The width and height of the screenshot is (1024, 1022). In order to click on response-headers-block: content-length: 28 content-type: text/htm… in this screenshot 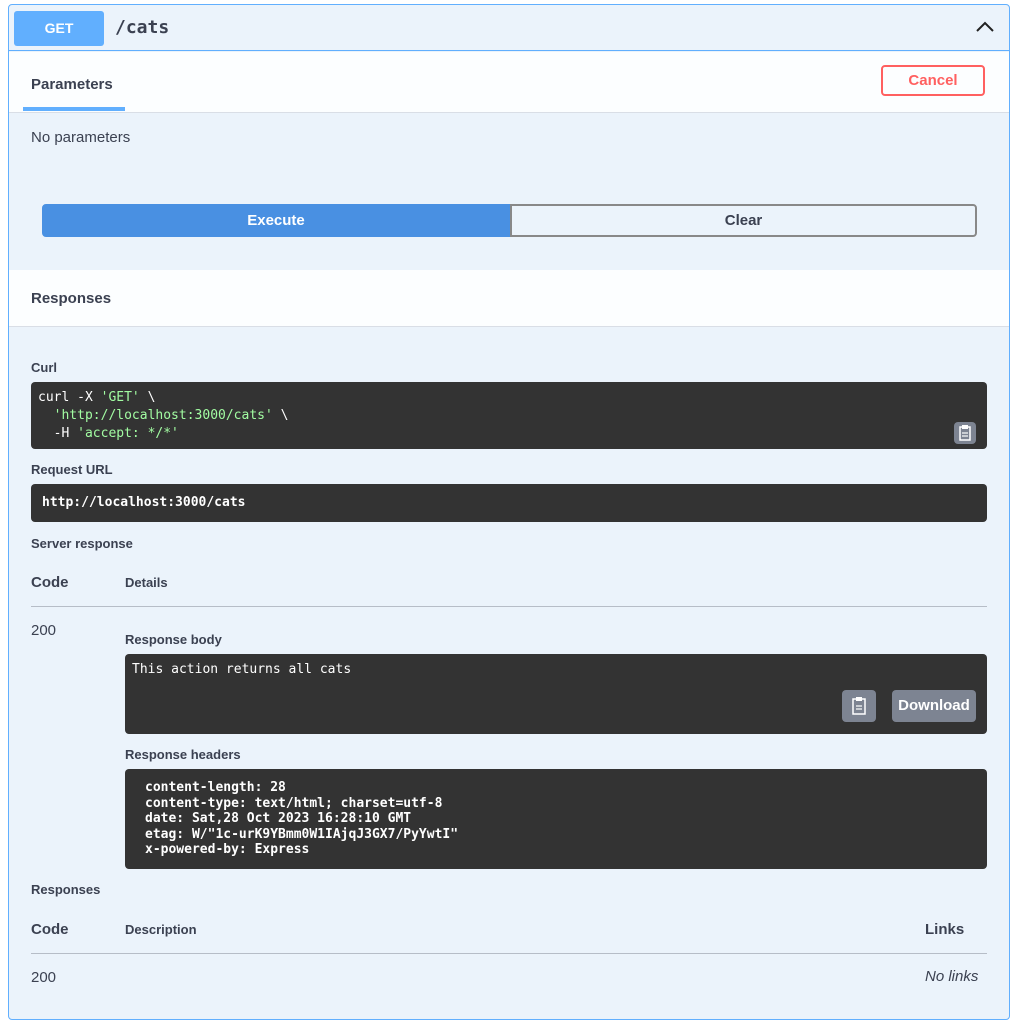, I will do `click(556, 819)`.